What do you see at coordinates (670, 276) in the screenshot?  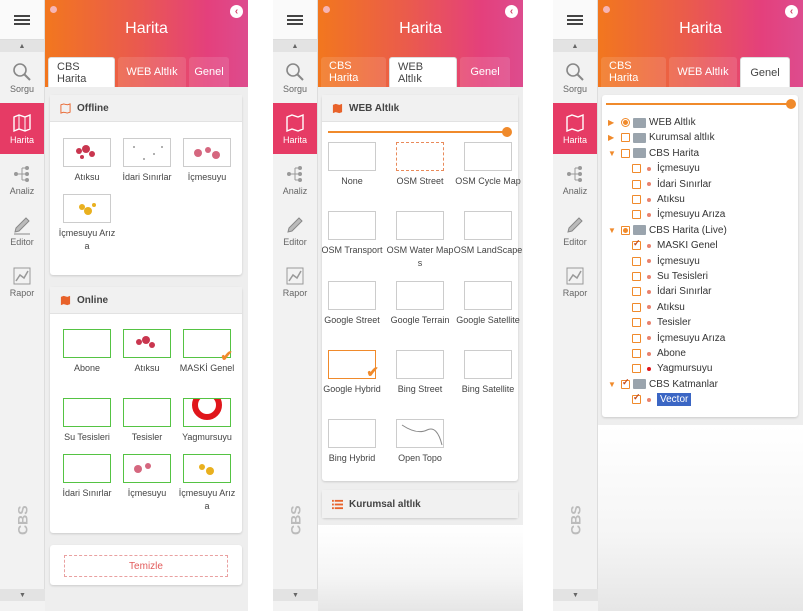 I see `tree-node: Su Tesisleri` at bounding box center [670, 276].